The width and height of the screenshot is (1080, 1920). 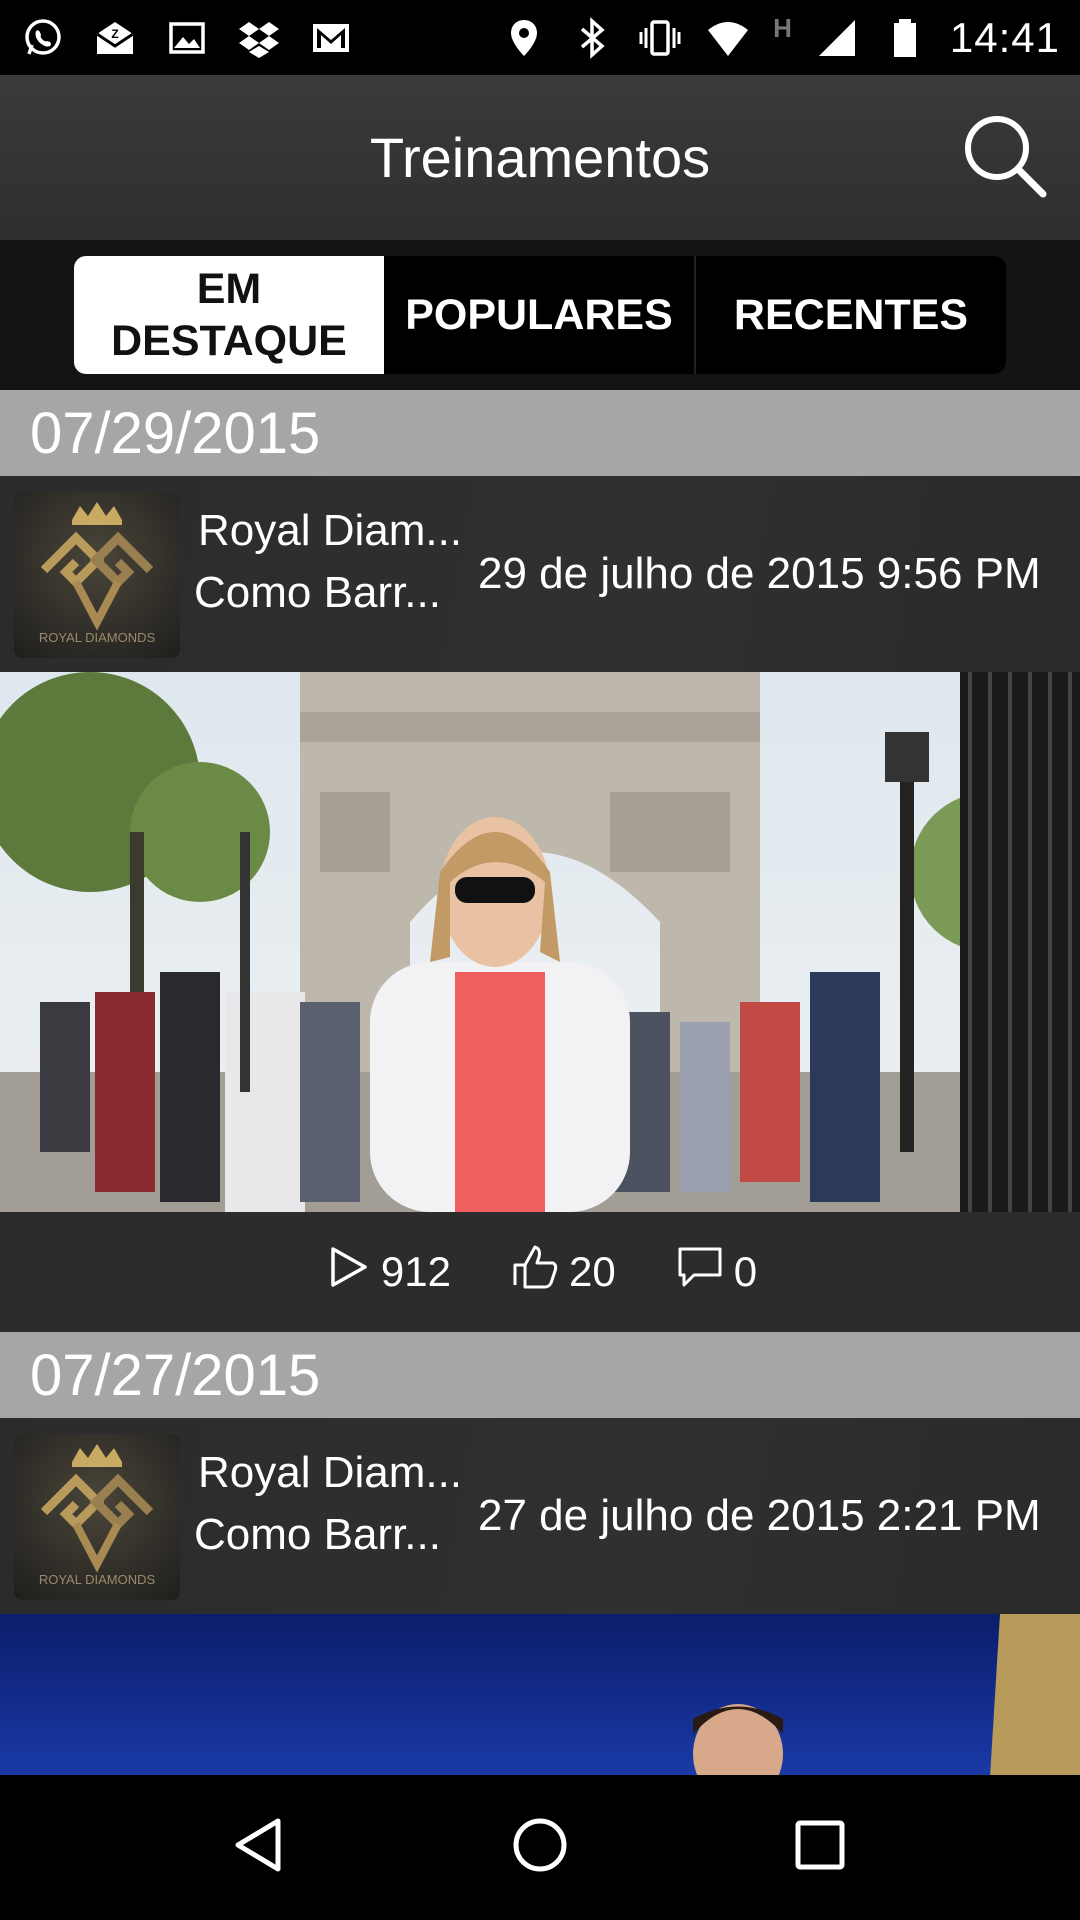 I want to click on post-timestamp: 27 de julho de 2015 2:21 PM, so click(x=759, y=1515).